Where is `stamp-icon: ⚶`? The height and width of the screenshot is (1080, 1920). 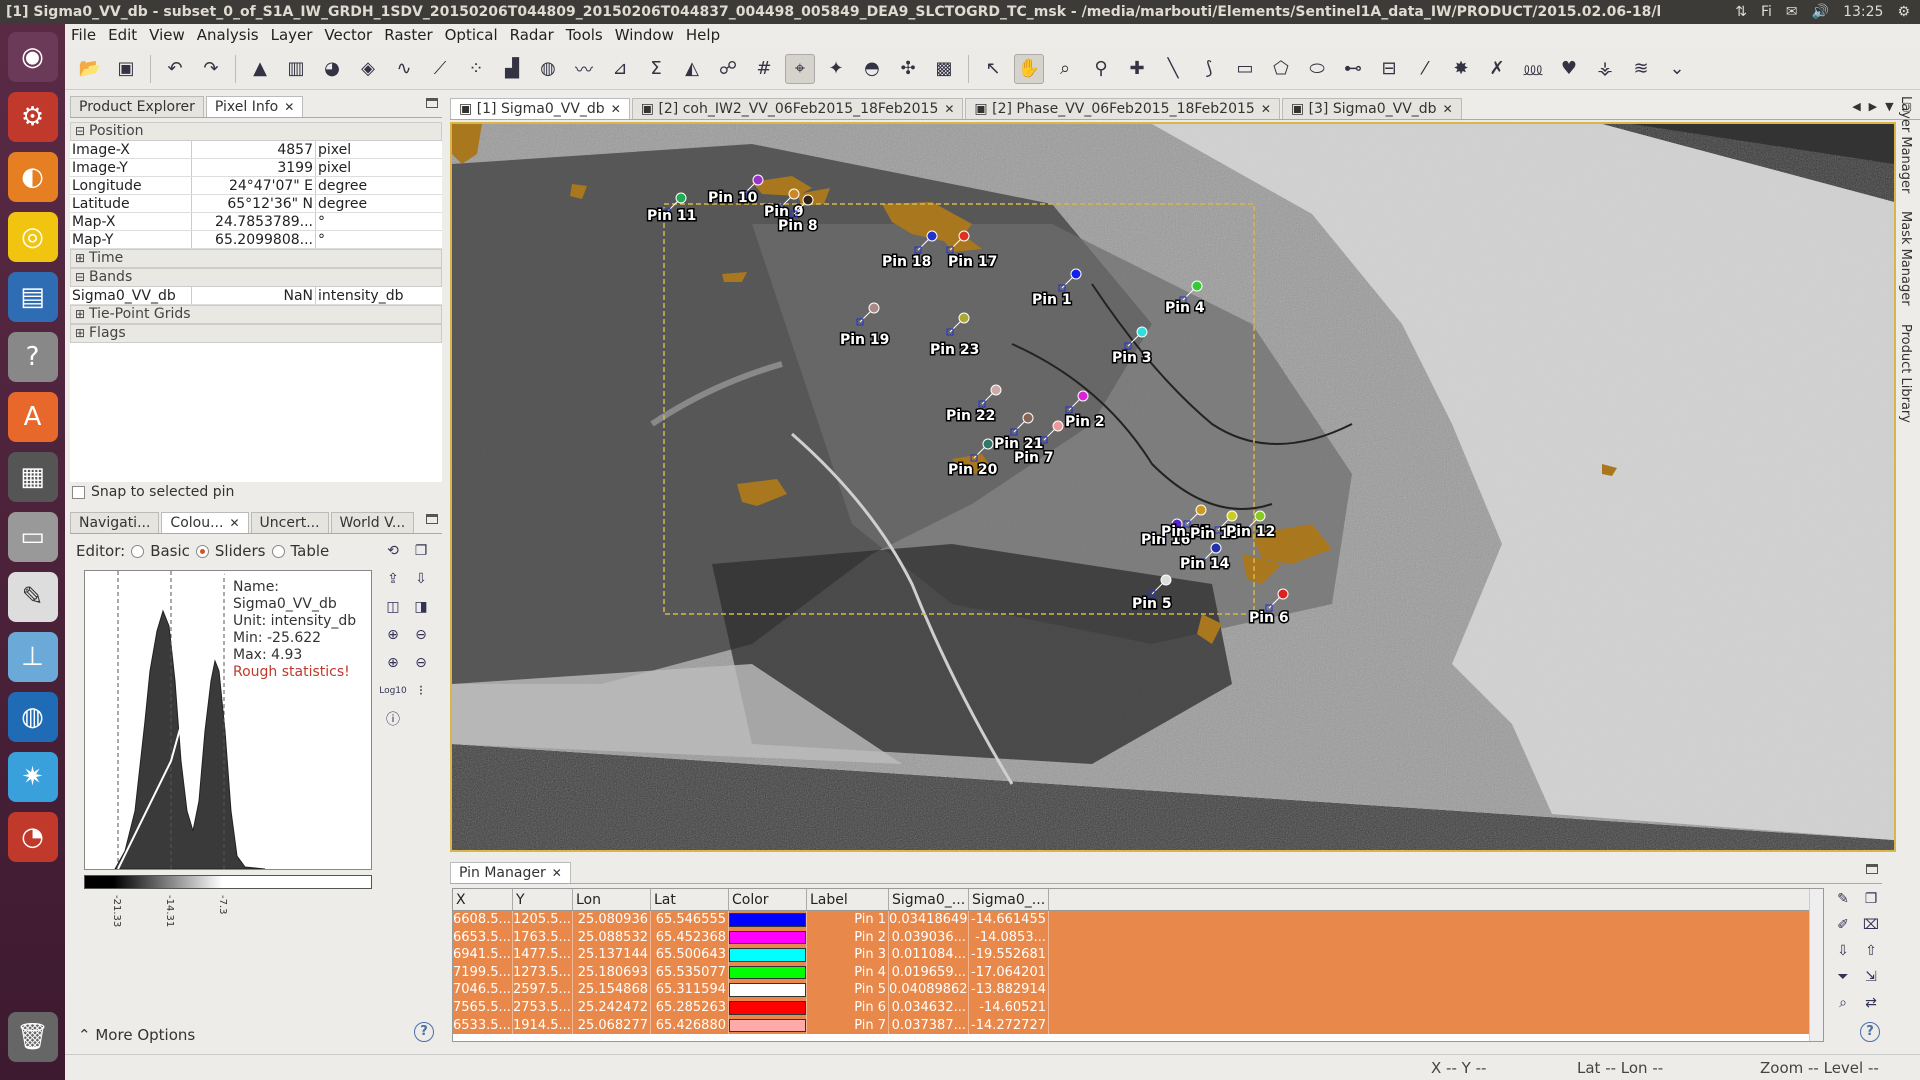
stamp-icon: ⚶ is located at coordinates (1605, 69).